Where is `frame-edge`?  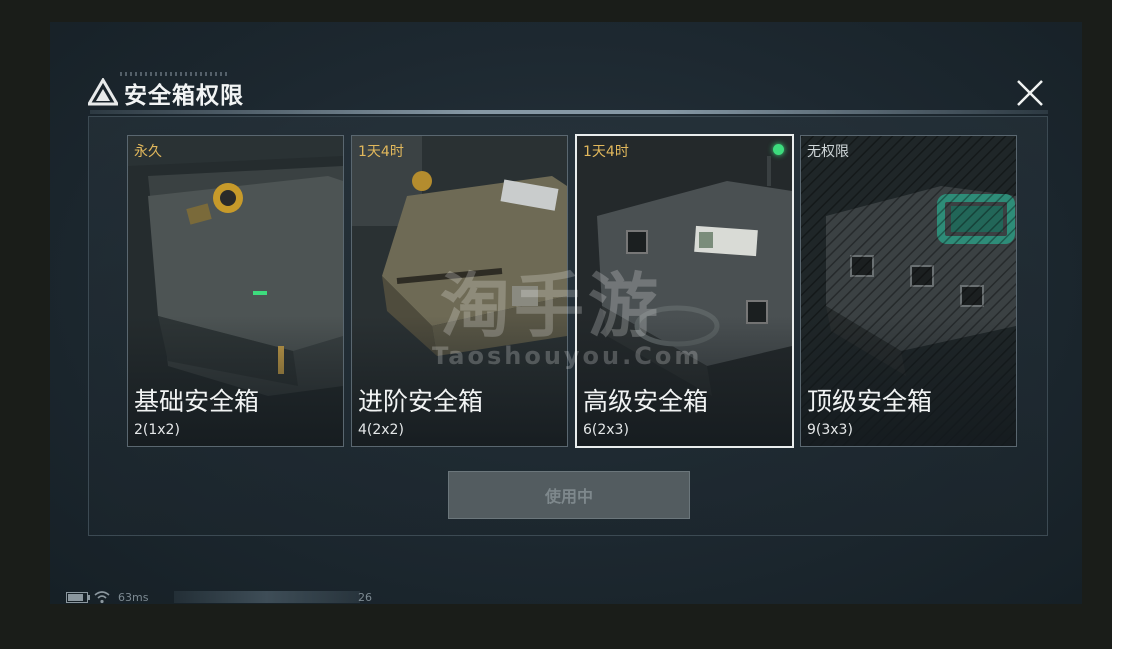 frame-edge is located at coordinates (1117, 324).